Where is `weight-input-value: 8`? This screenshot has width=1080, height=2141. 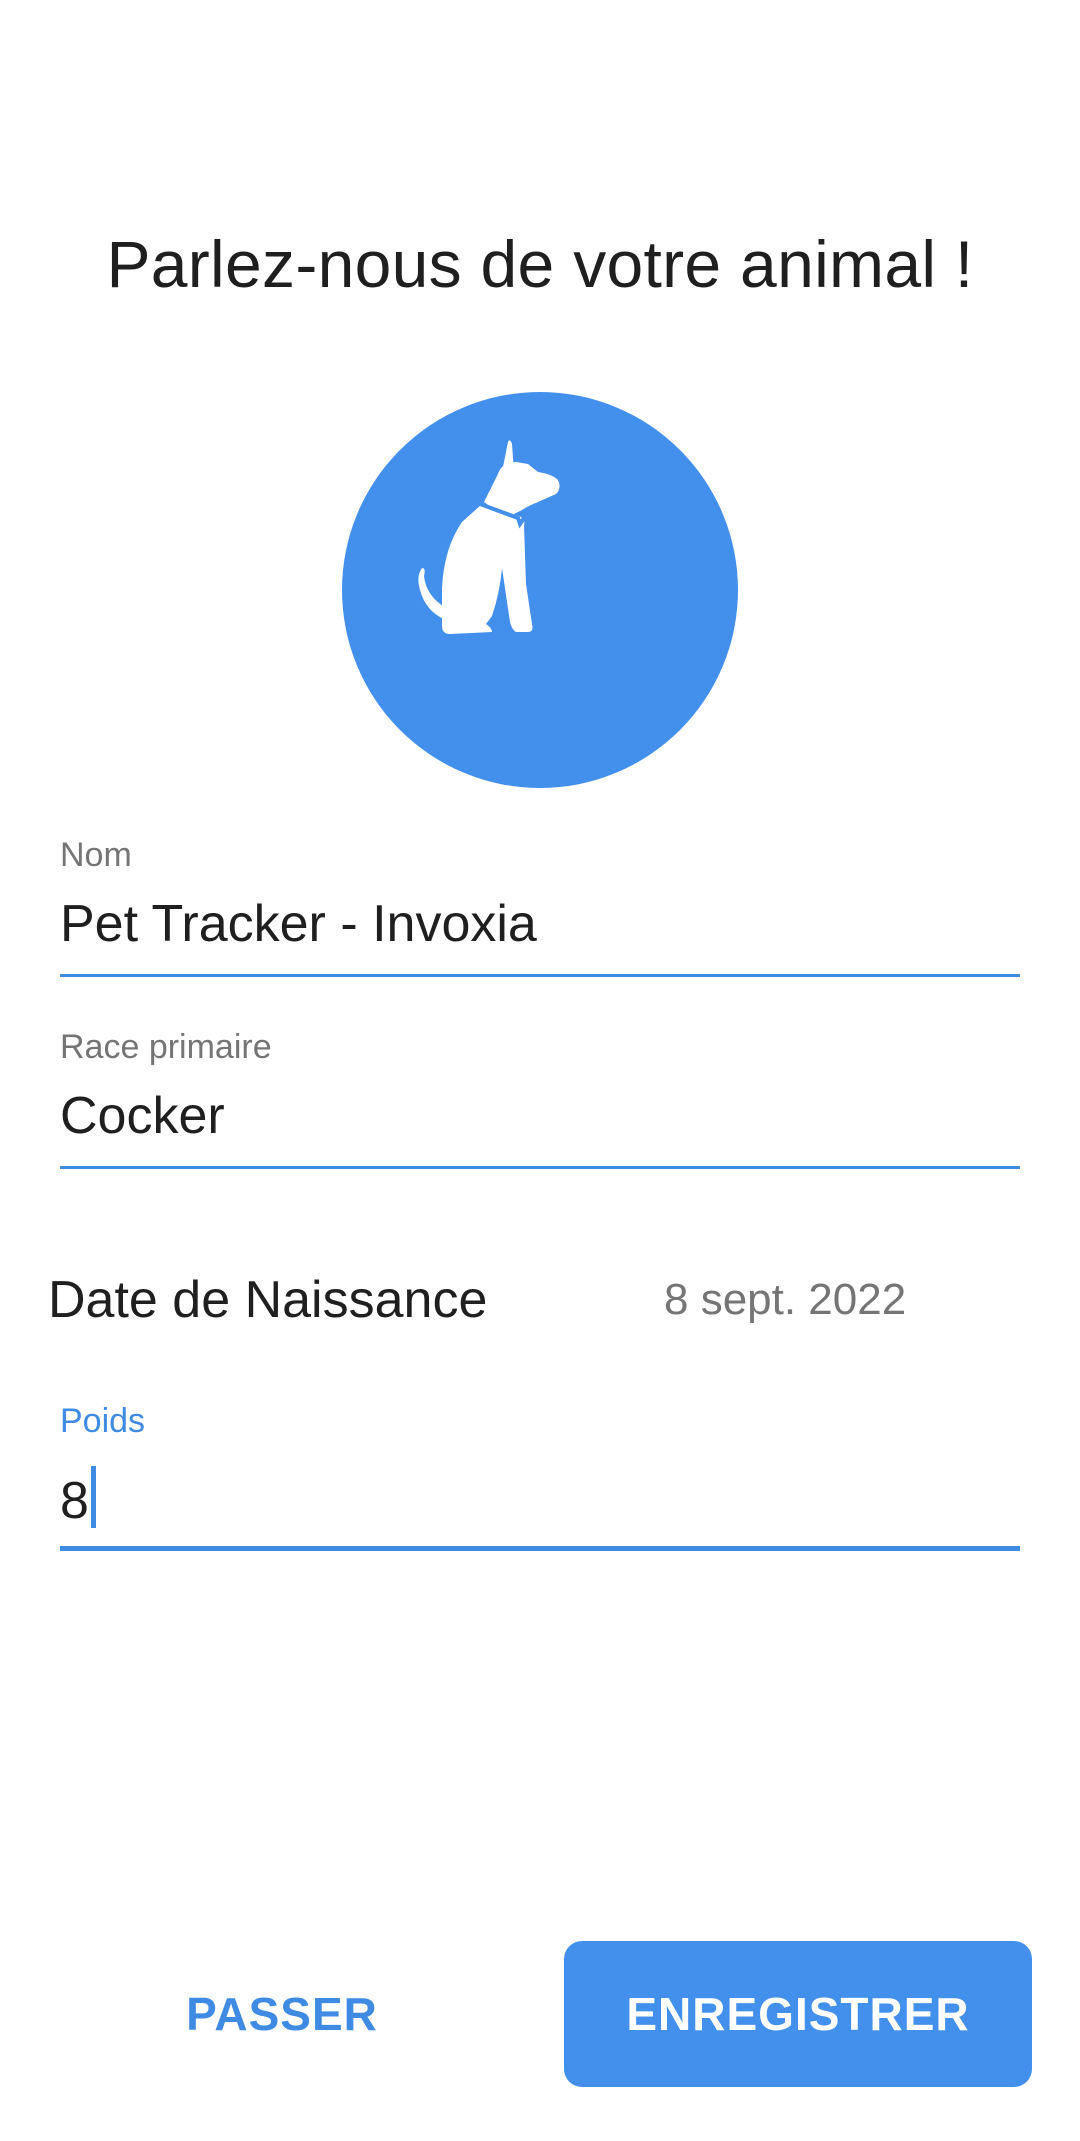
weight-input-value: 8 is located at coordinates (74, 1501).